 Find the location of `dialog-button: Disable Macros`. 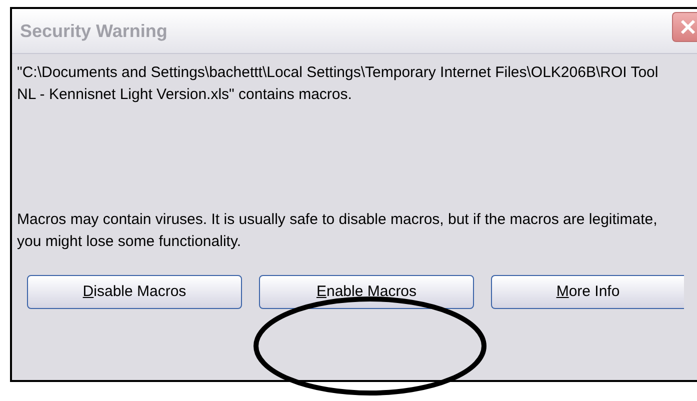

dialog-button: Disable Macros is located at coordinates (134, 292).